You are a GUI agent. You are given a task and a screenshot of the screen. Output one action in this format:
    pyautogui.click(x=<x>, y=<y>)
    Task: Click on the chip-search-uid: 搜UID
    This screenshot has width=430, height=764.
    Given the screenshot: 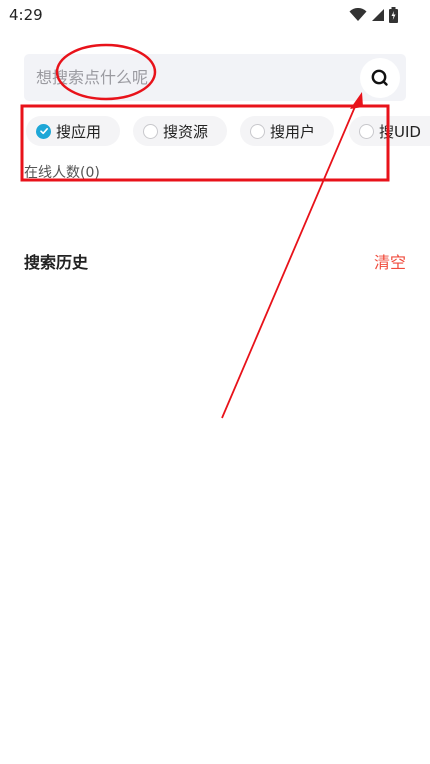 What is the action you would take?
    pyautogui.click(x=389, y=131)
    